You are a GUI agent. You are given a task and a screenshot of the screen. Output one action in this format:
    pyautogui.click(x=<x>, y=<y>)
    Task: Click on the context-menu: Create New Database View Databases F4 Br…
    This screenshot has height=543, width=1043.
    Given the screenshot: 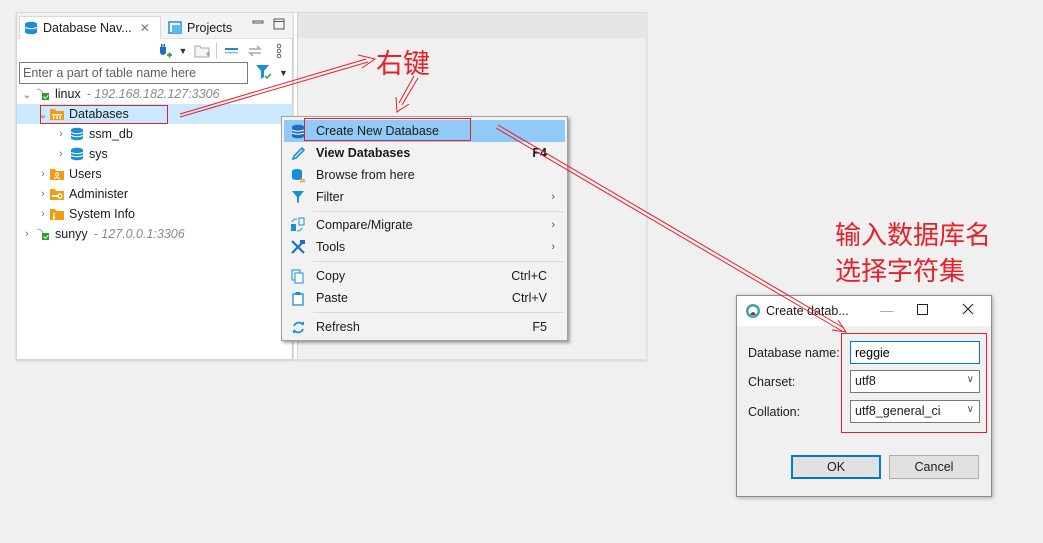 What is the action you would take?
    pyautogui.click(x=424, y=228)
    